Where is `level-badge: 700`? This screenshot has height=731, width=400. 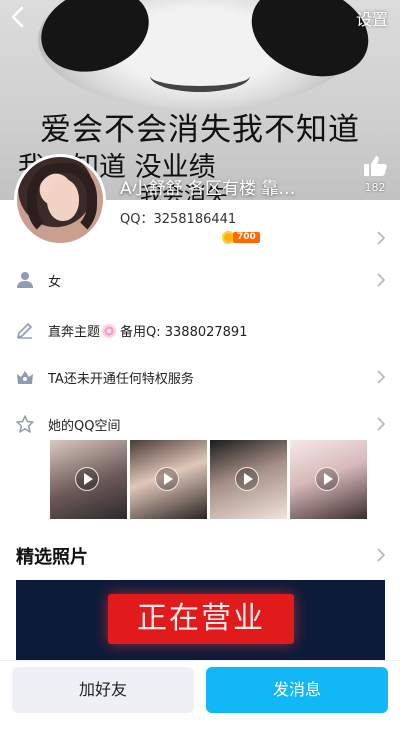 level-badge: 700 is located at coordinates (241, 237).